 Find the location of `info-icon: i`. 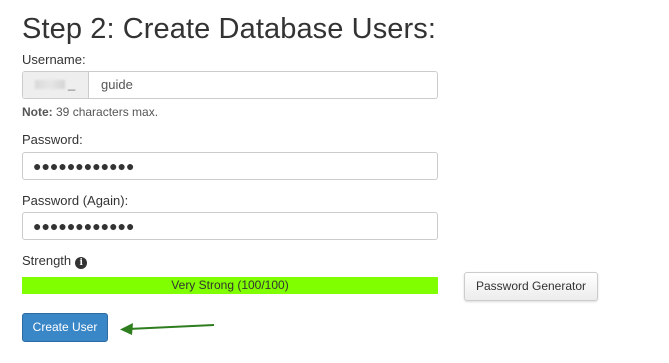

info-icon: i is located at coordinates (81, 263).